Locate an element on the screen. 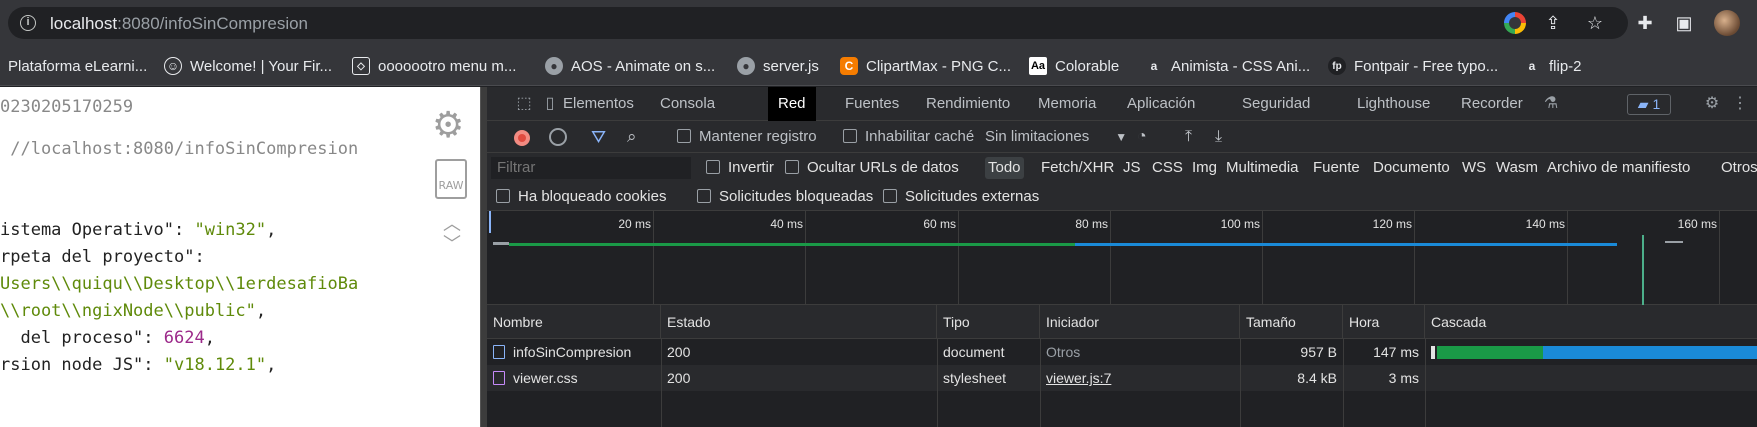 The height and width of the screenshot is (427, 1757). filter-type-js: JS is located at coordinates (1132, 168).